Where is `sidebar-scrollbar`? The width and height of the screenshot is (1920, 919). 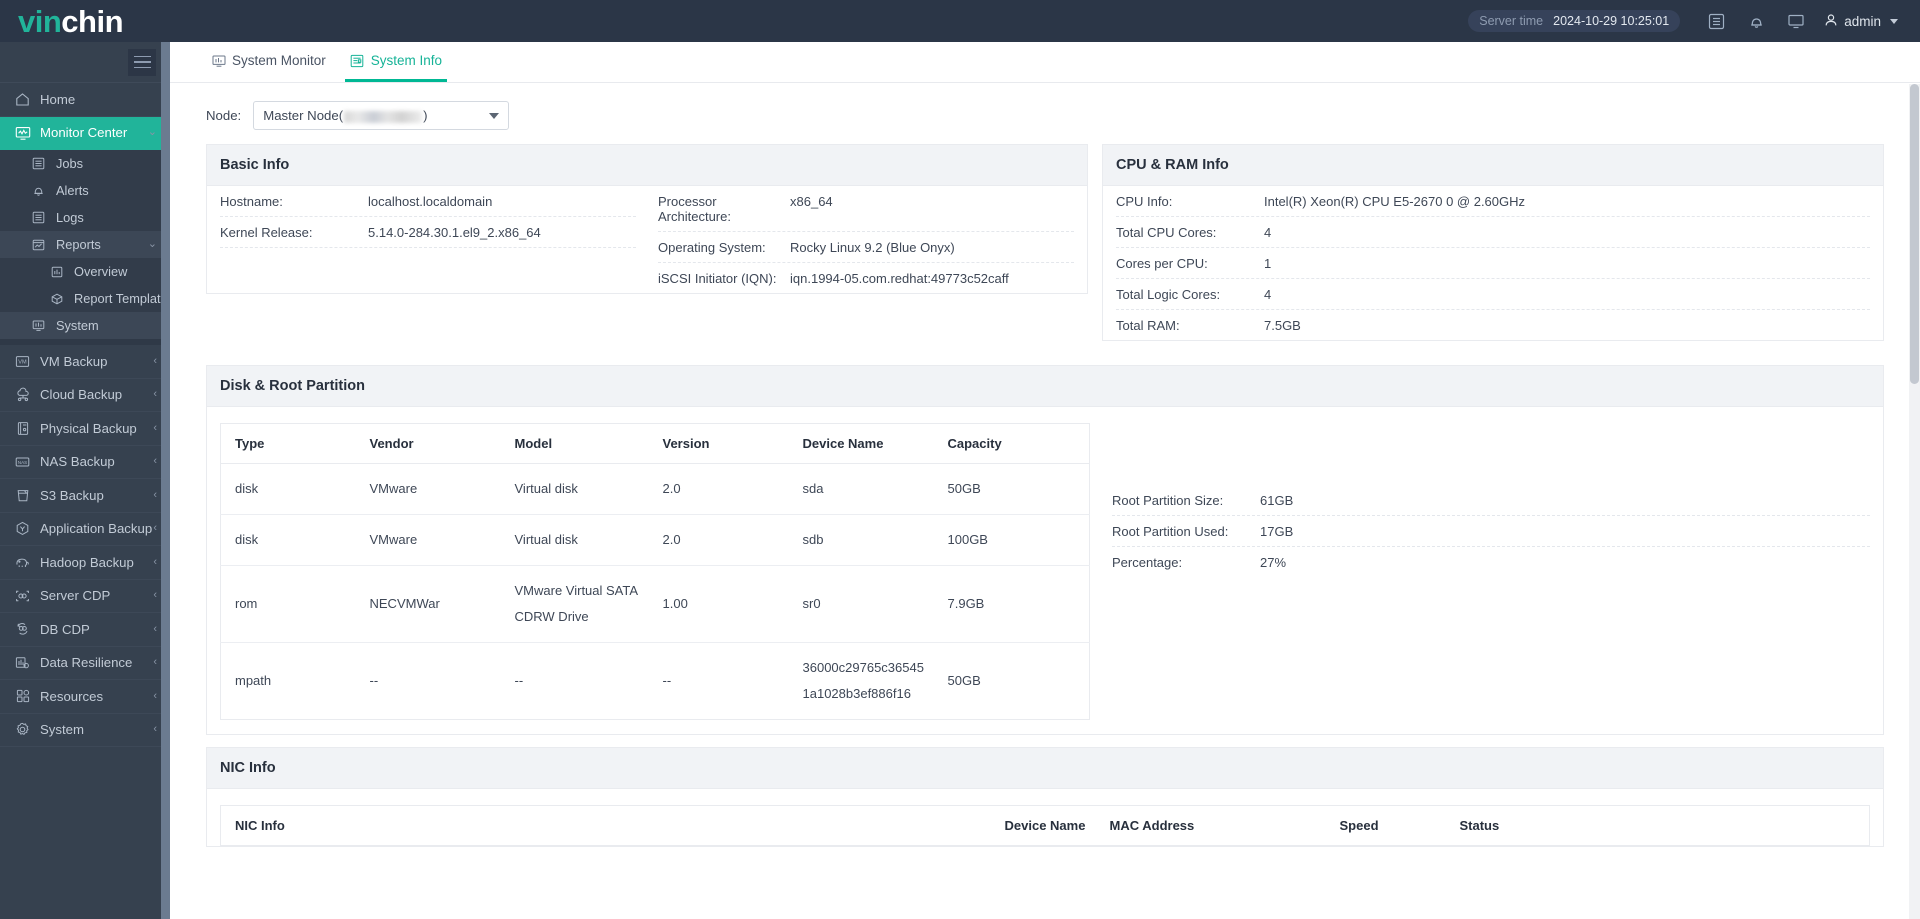 sidebar-scrollbar is located at coordinates (165, 480).